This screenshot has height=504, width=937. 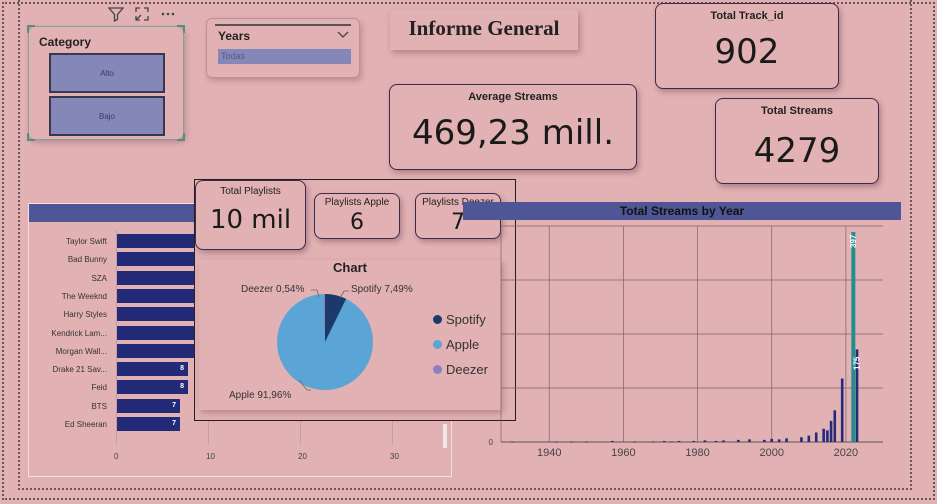 I want to click on years-slicer: Years Todas, so click(x=283, y=48).